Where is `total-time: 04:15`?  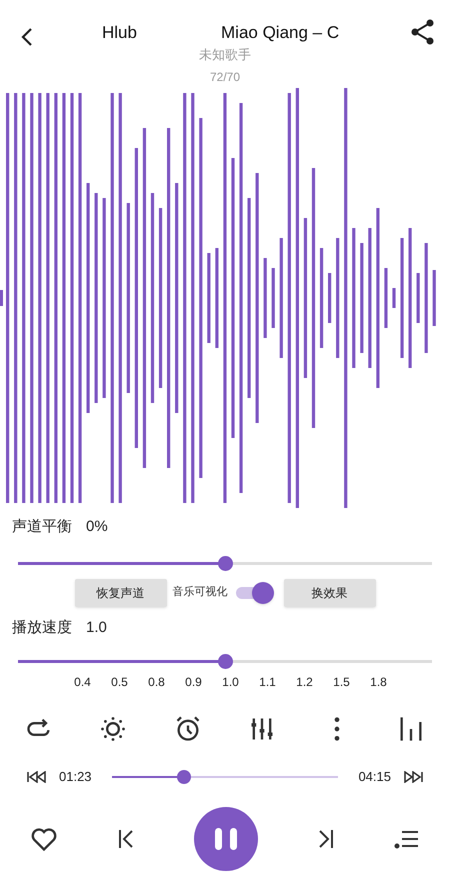 total-time: 04:15 is located at coordinates (374, 777).